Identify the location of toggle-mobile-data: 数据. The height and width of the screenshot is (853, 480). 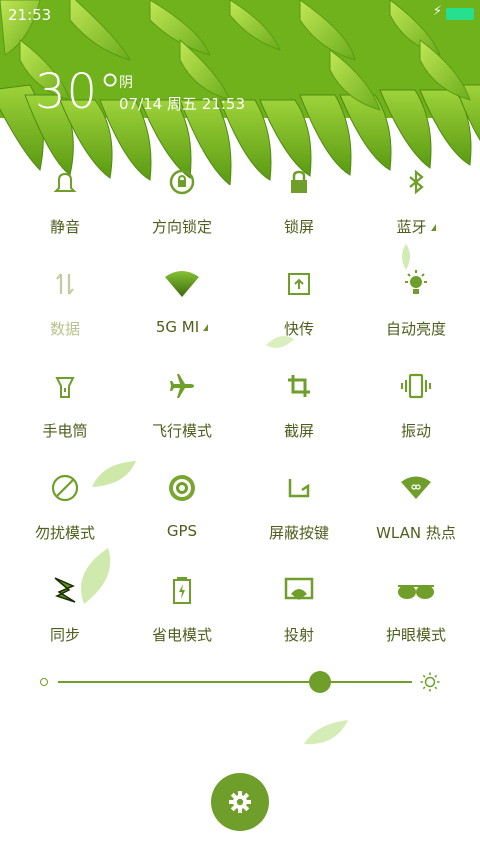
(65, 309).